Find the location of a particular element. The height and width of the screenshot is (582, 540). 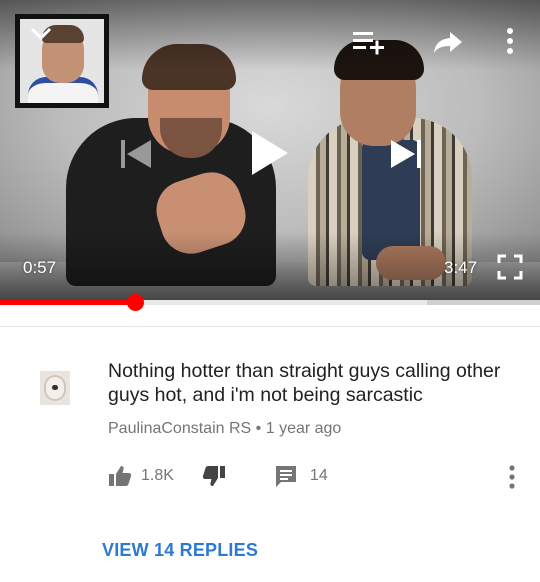

comment-more-icon is located at coordinates (512, 477).